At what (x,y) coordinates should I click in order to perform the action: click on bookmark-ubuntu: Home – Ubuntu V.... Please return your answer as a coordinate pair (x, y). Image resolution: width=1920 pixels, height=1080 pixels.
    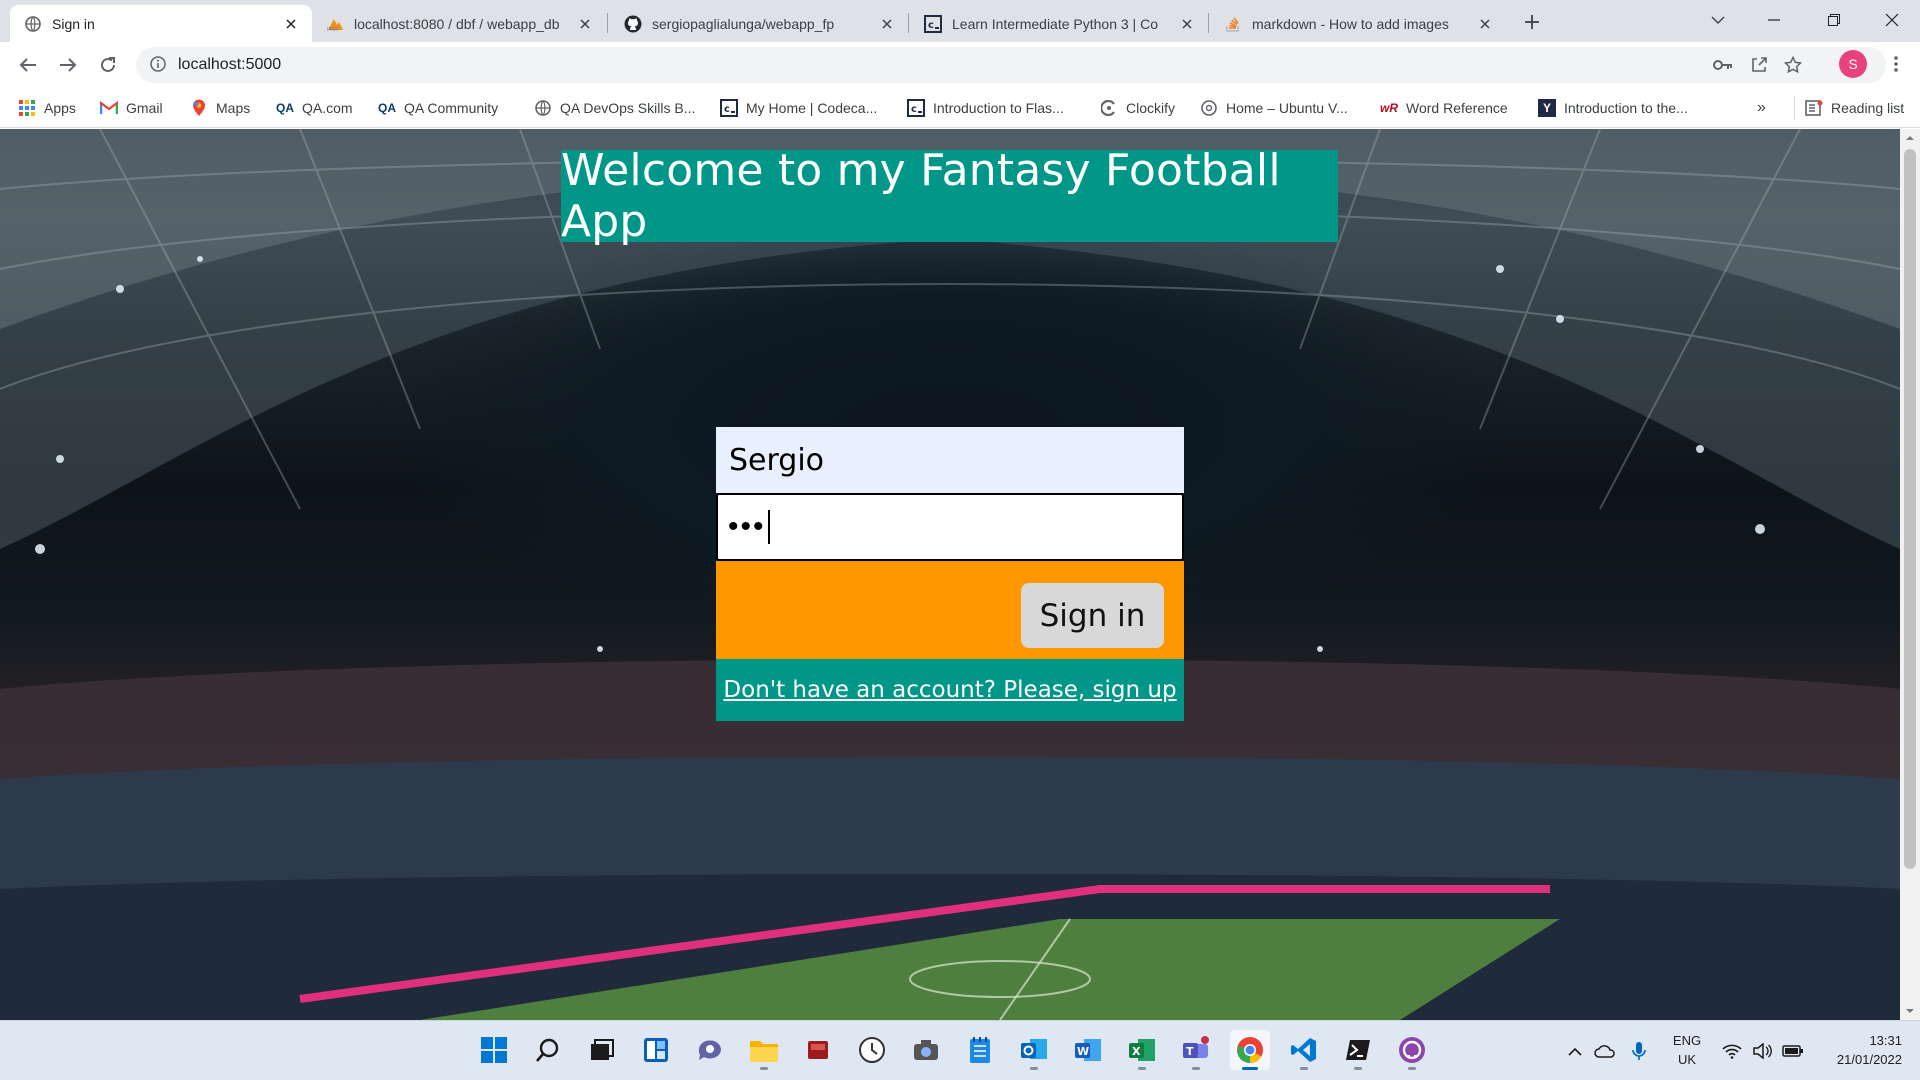
    Looking at the image, I should click on (1274, 108).